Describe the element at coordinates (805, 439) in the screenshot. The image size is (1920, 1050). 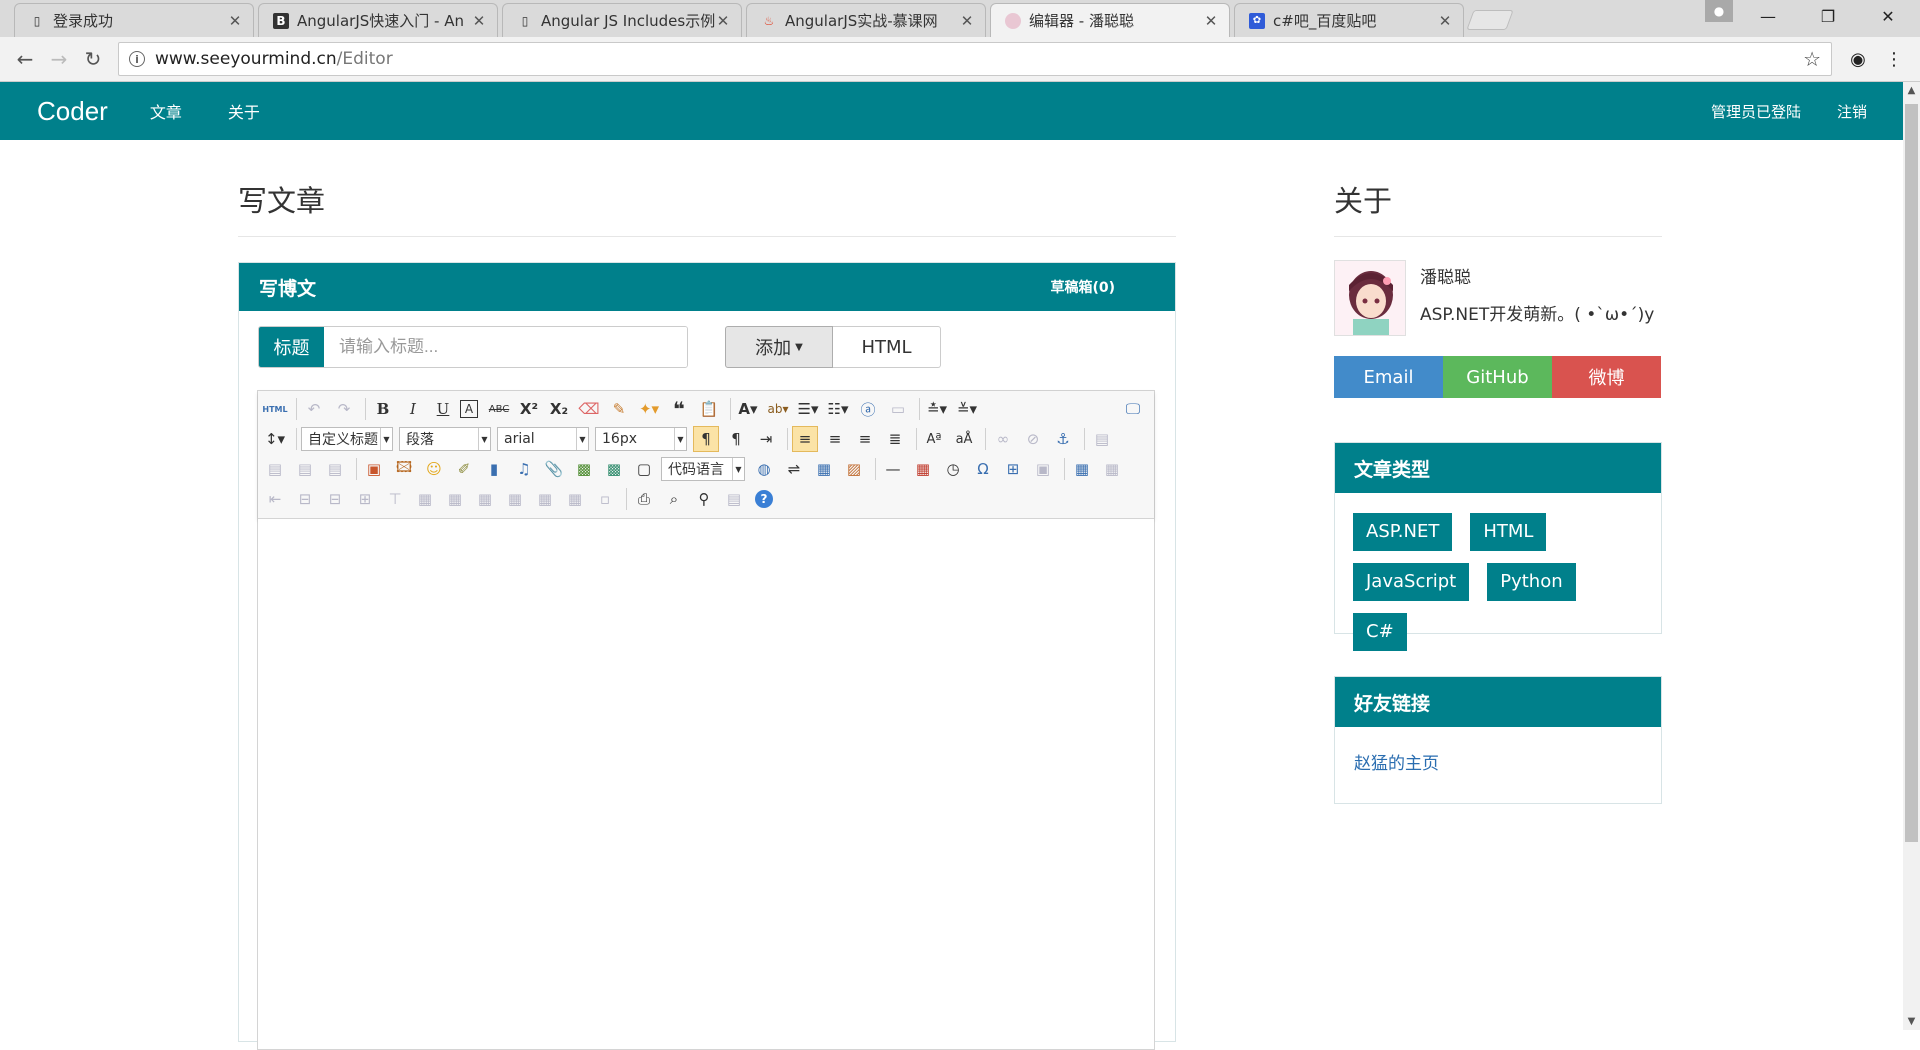
I see `align-left-icon: ≡` at that location.